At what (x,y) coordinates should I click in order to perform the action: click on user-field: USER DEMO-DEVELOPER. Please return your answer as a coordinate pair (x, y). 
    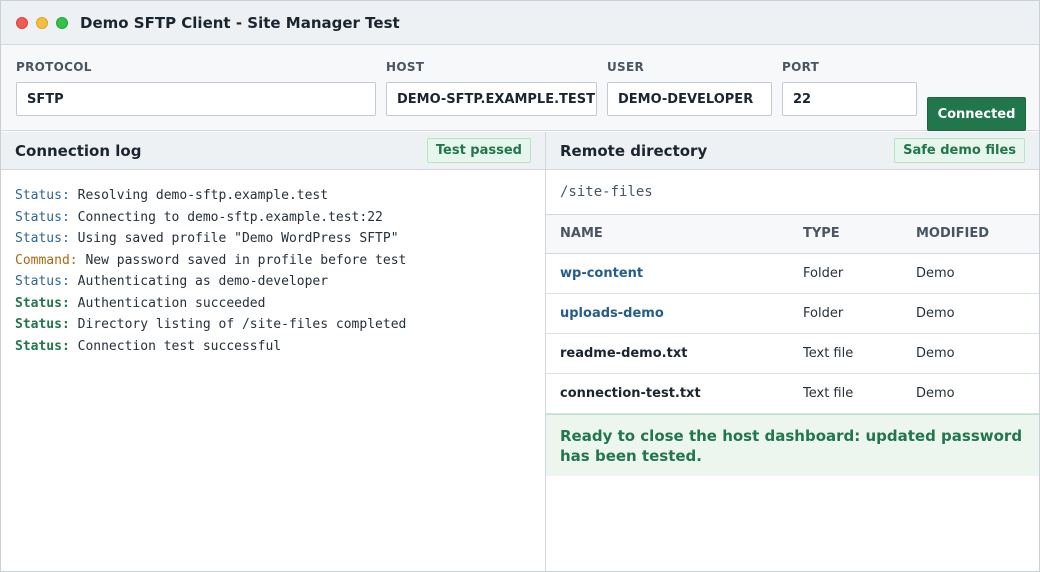
    Looking at the image, I should click on (689, 88).